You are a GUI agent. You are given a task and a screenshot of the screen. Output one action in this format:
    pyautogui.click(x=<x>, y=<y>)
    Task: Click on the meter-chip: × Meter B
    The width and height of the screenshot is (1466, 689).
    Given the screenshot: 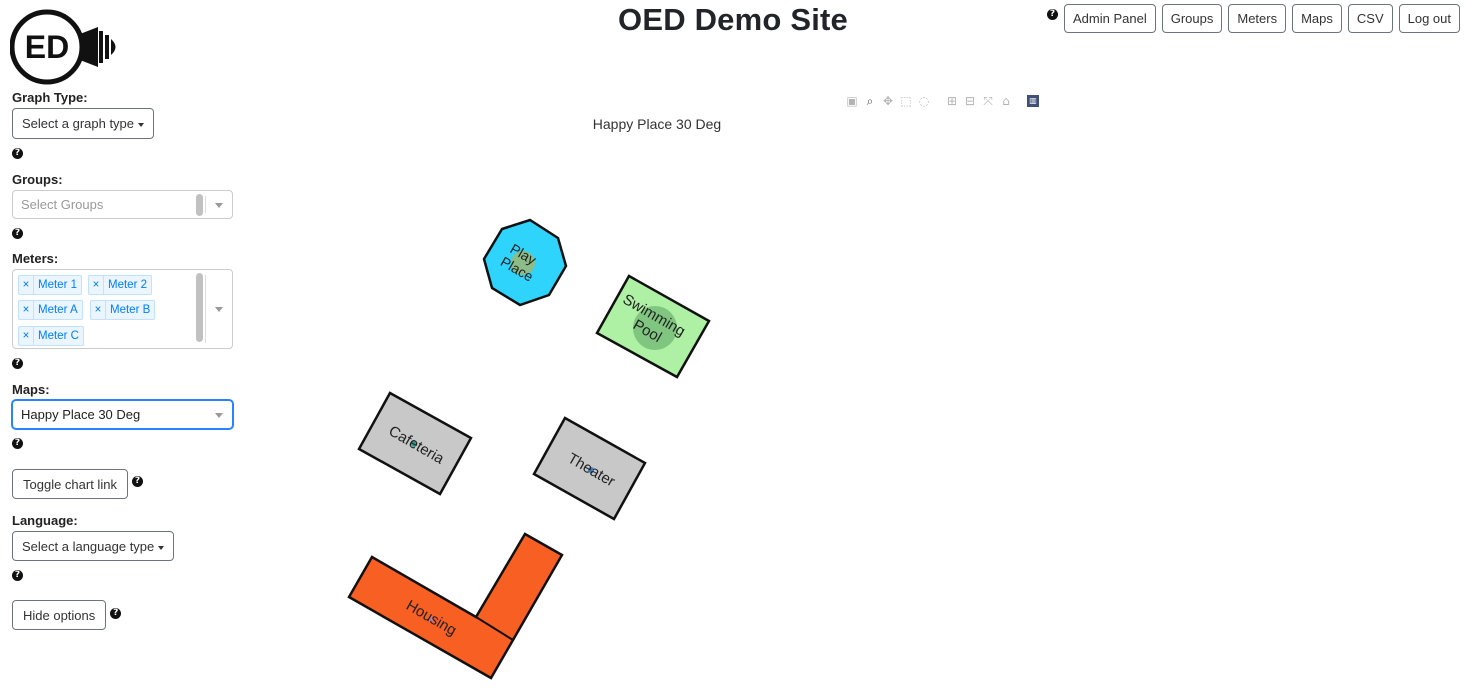 What is the action you would take?
    pyautogui.click(x=123, y=310)
    